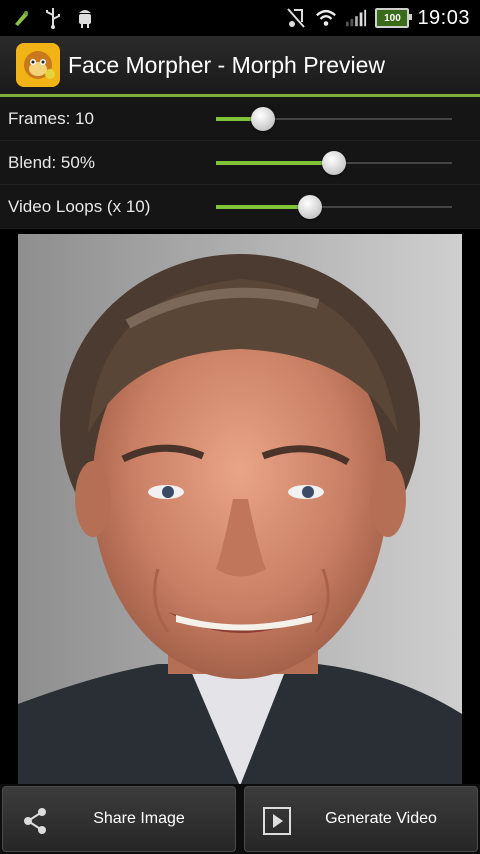 The height and width of the screenshot is (854, 480). What do you see at coordinates (361, 819) in the screenshot?
I see `generate-video-button: Generate Video` at bounding box center [361, 819].